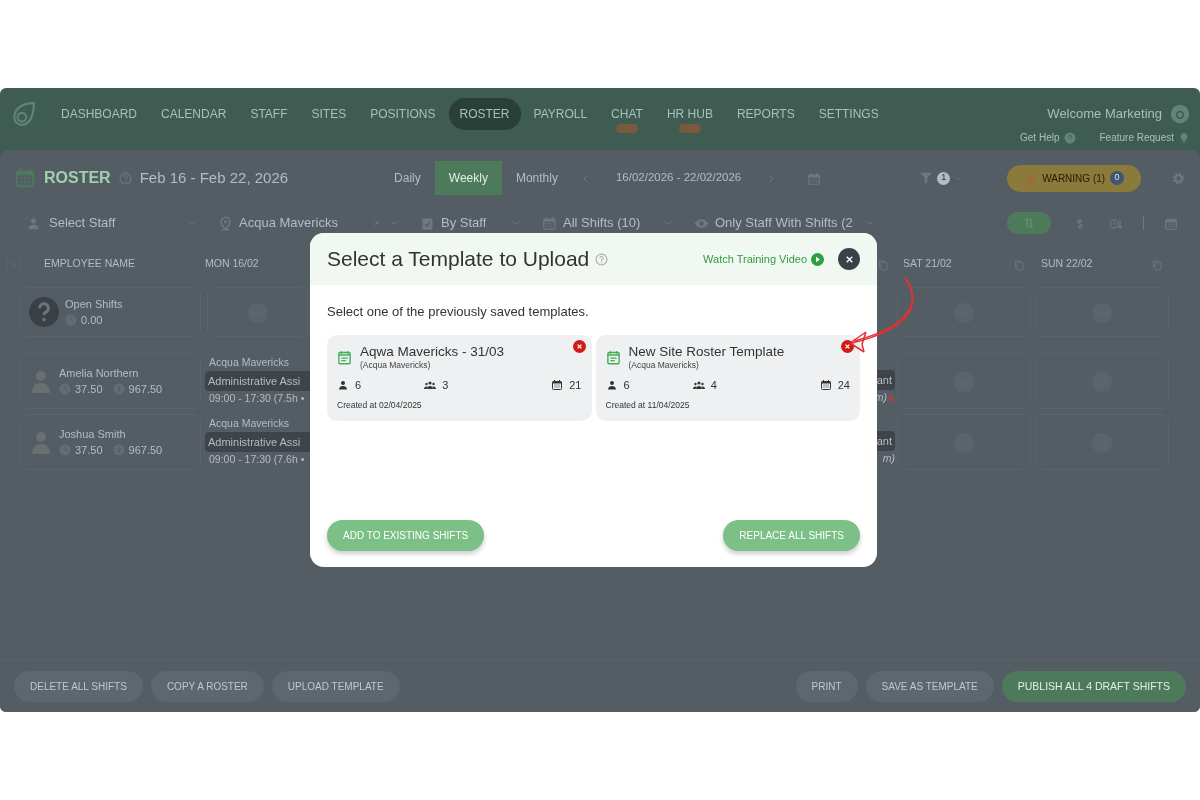 The image size is (1200, 800). Describe the element at coordinates (791, 535) in the screenshot. I see `modal-action-button: REPLACE ALL SHIFTS` at that location.